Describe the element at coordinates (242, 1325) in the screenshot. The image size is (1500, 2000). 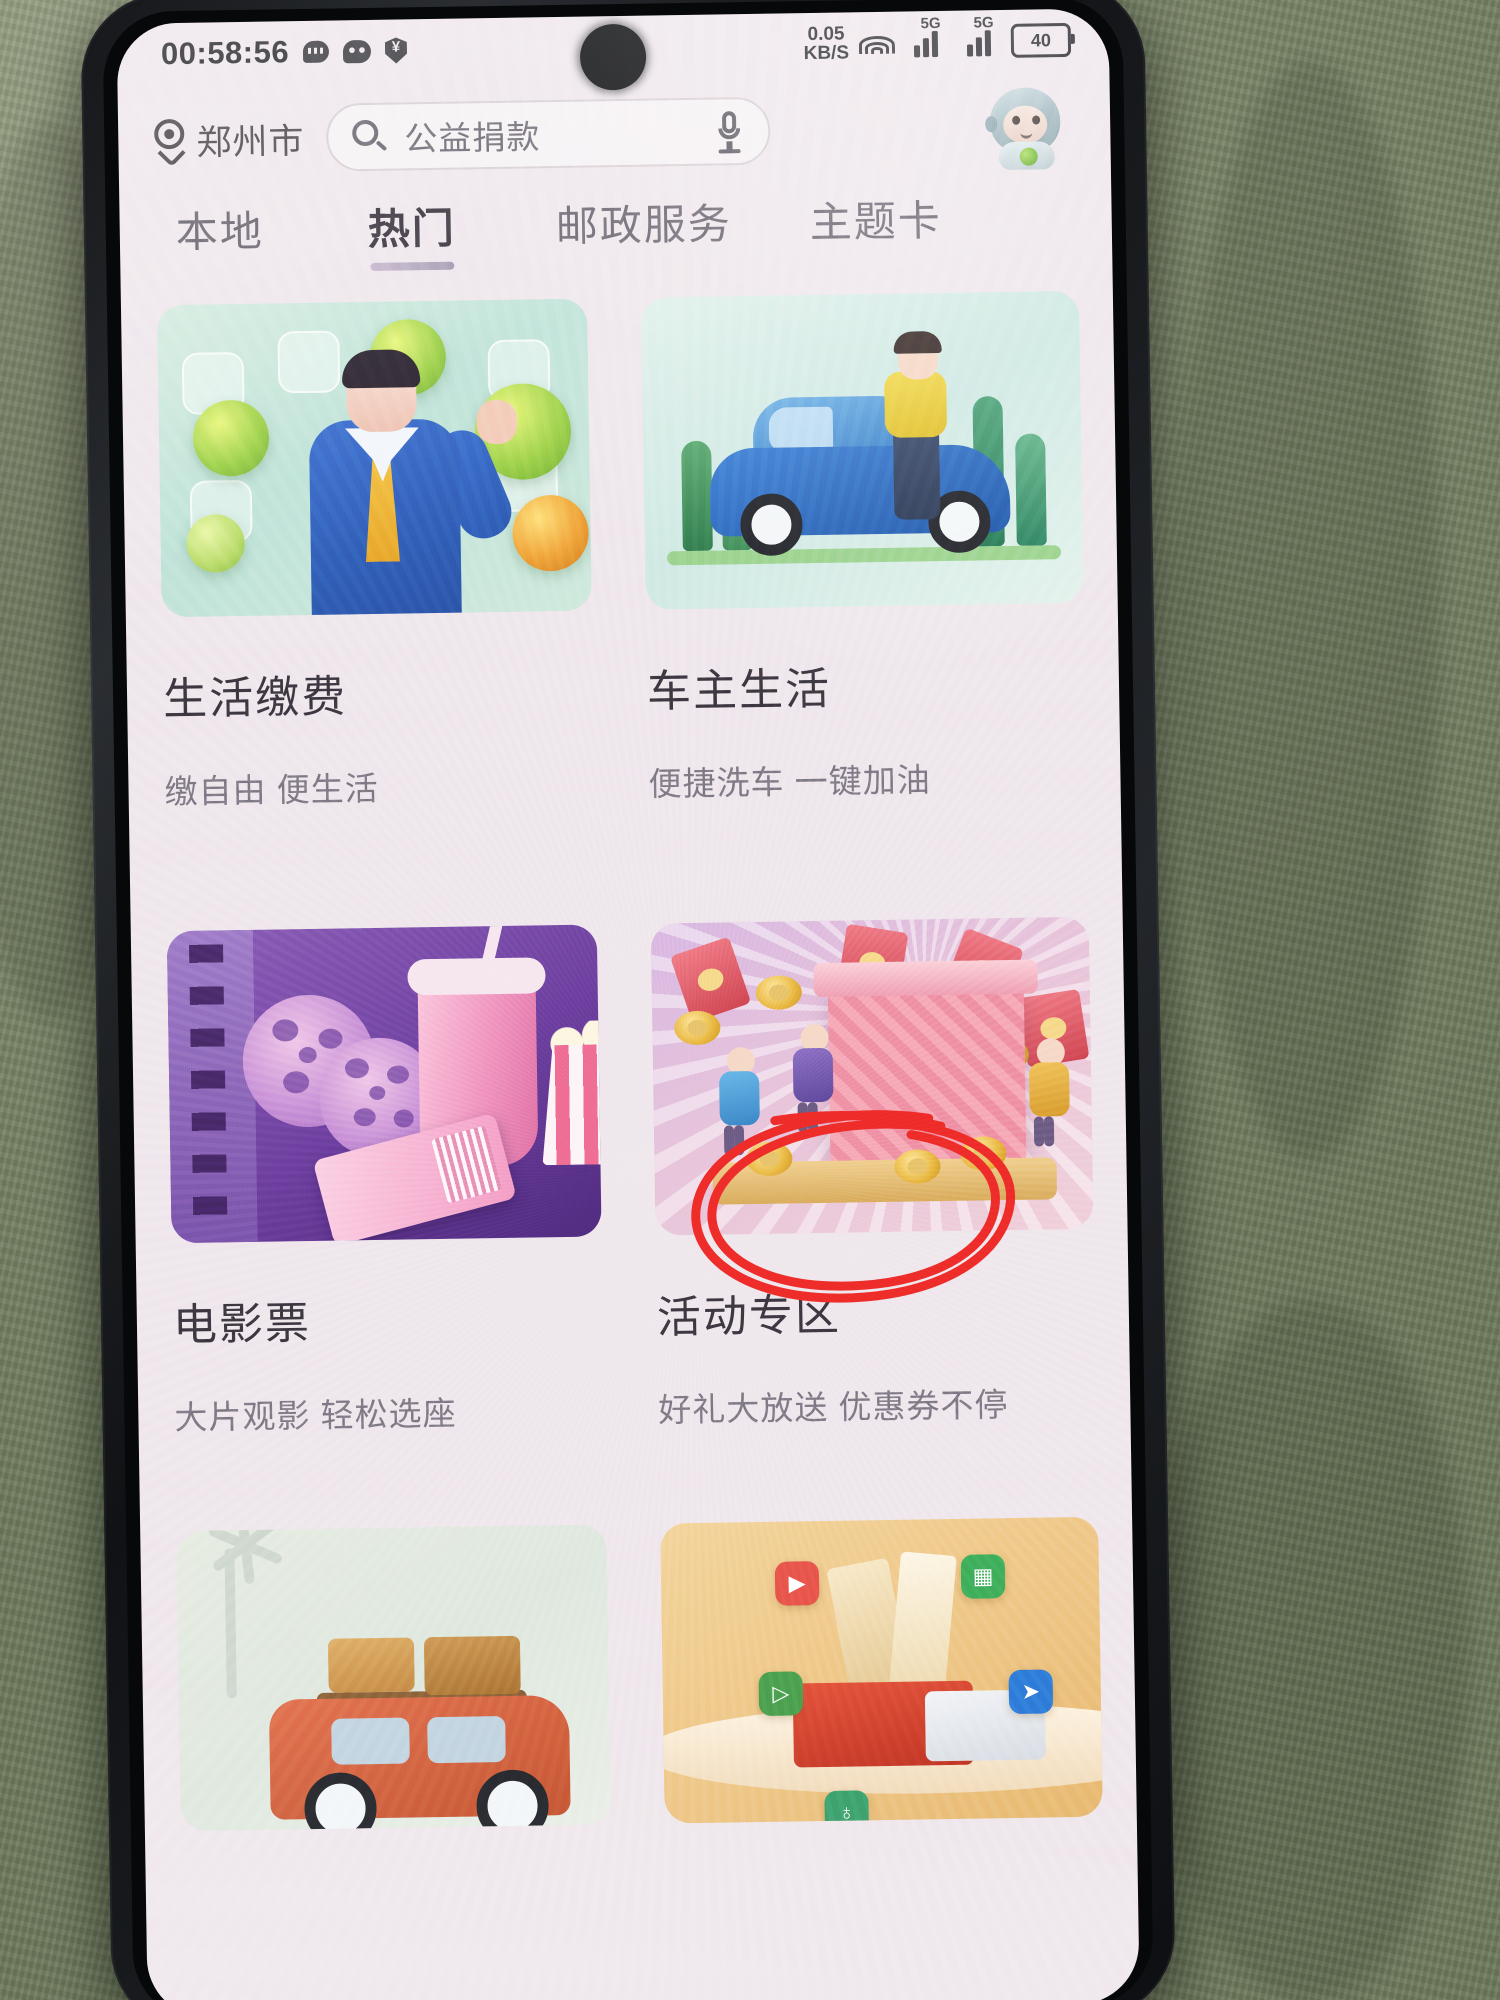
I see `card-title: 电影票` at that location.